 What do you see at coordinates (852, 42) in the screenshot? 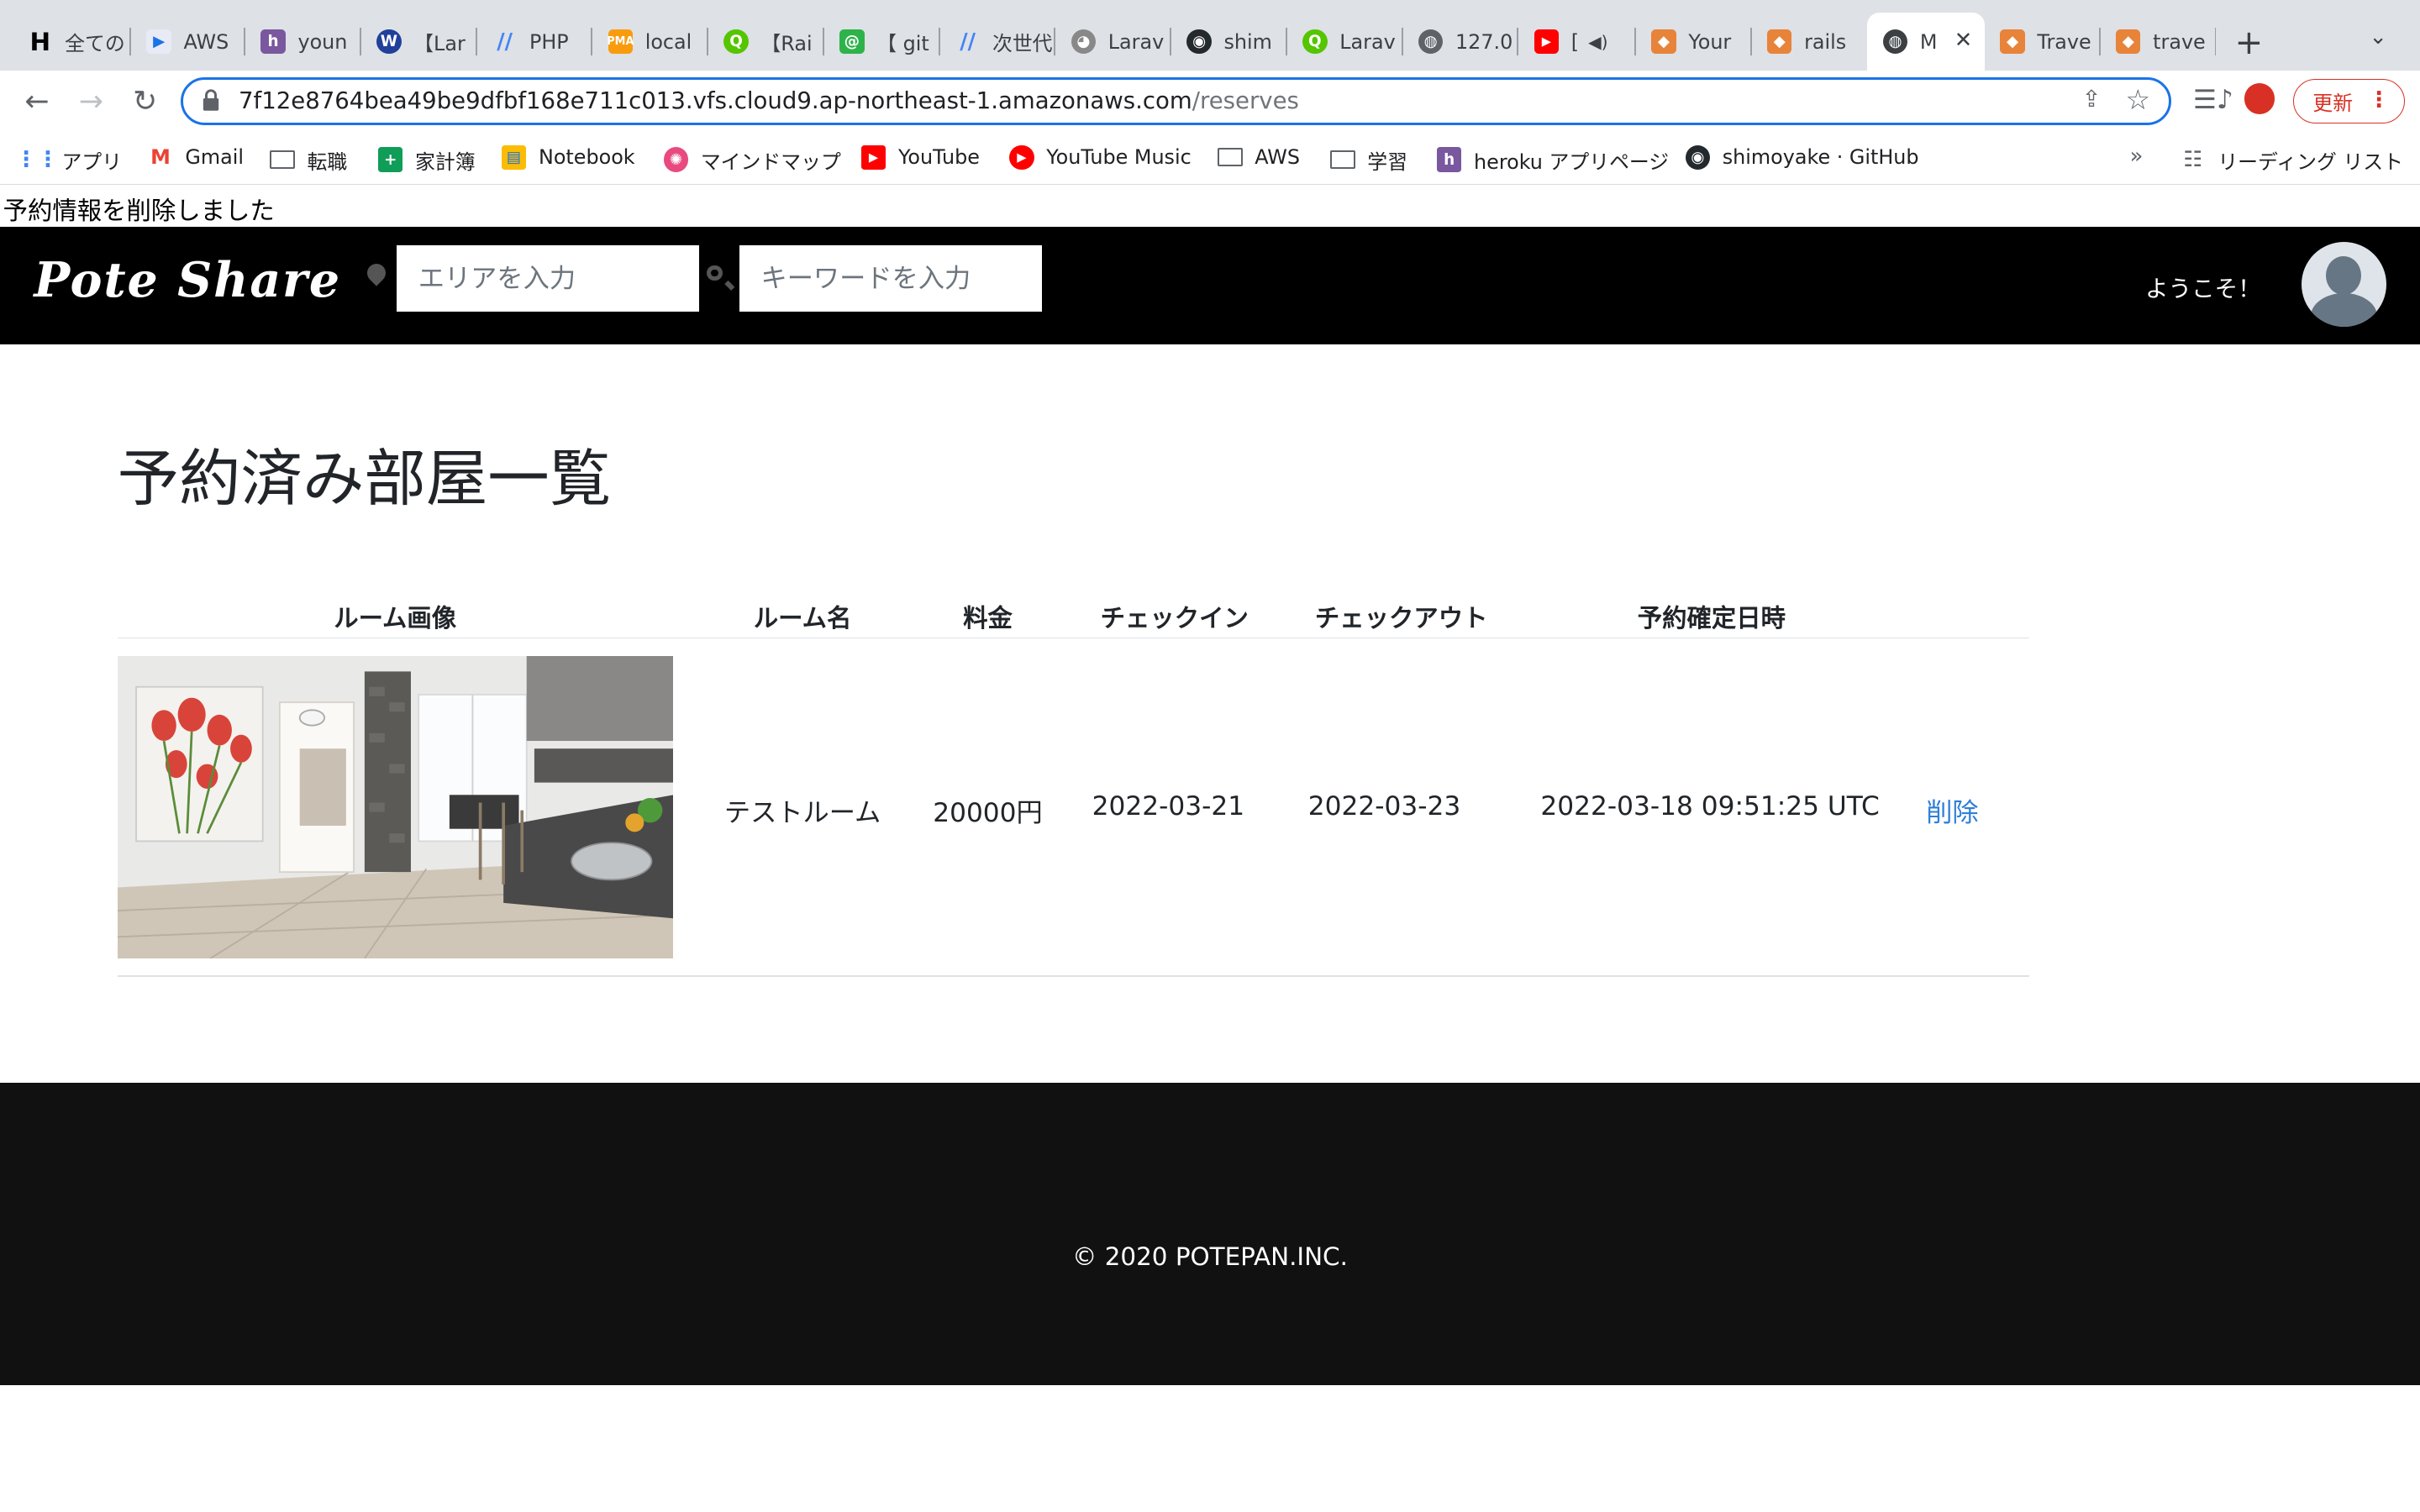
I see `at-icon: @` at bounding box center [852, 42].